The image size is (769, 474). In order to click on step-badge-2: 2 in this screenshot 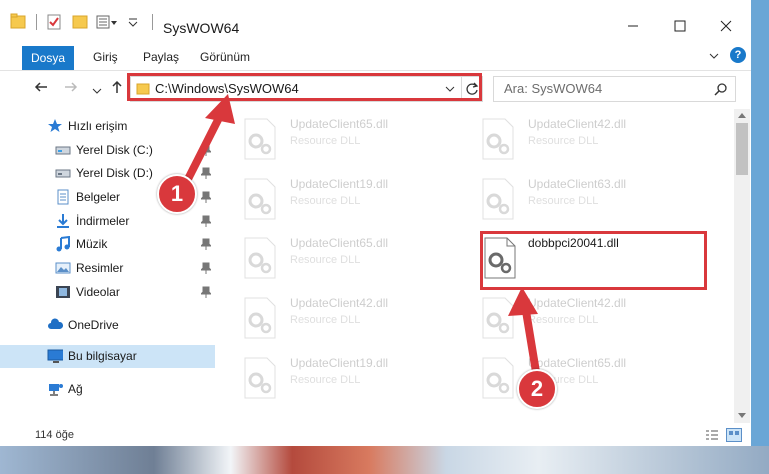, I will do `click(537, 389)`.